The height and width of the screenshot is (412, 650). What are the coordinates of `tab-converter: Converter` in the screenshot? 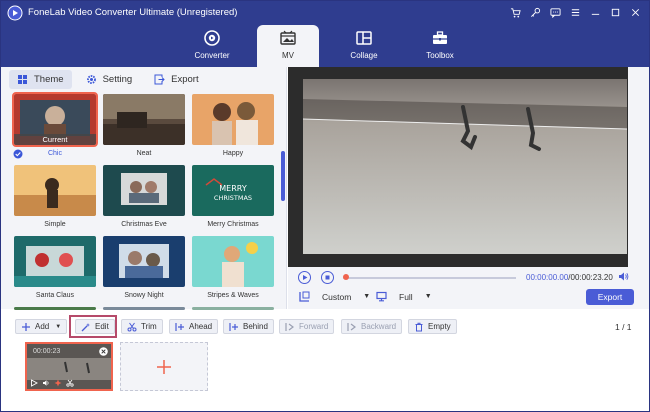 It's located at (212, 46).